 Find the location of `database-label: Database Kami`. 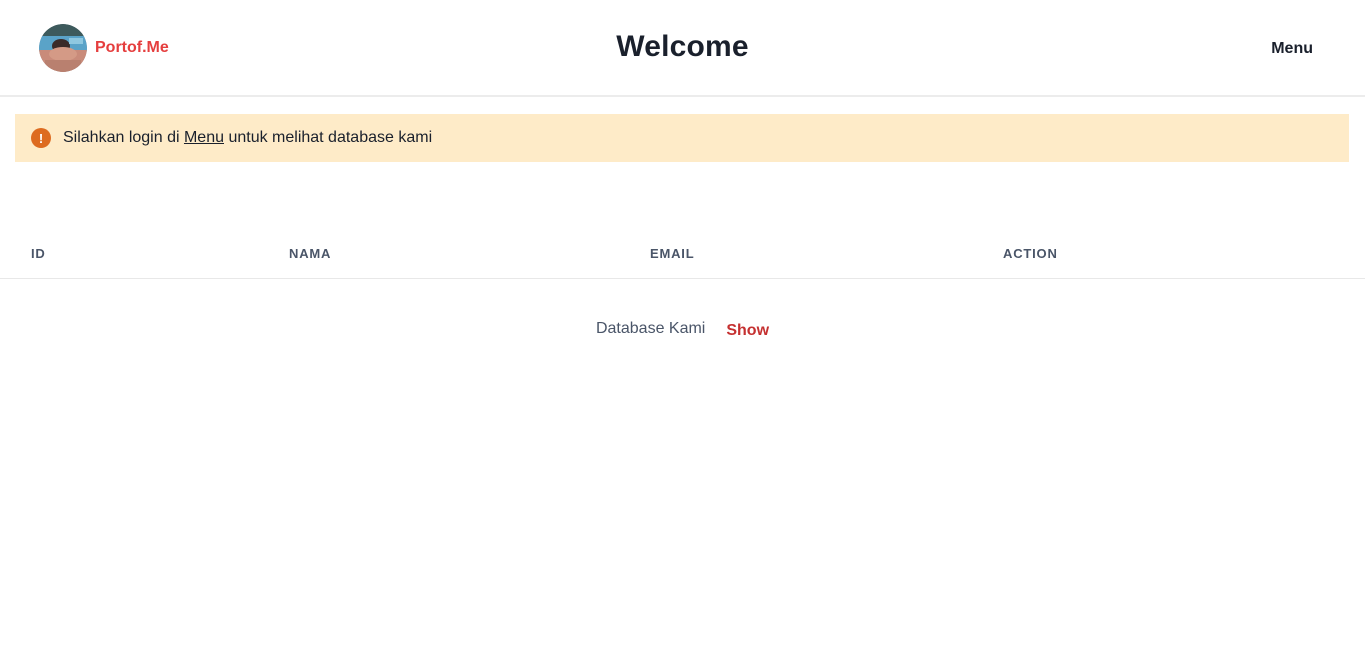

database-label: Database Kami is located at coordinates (650, 328).